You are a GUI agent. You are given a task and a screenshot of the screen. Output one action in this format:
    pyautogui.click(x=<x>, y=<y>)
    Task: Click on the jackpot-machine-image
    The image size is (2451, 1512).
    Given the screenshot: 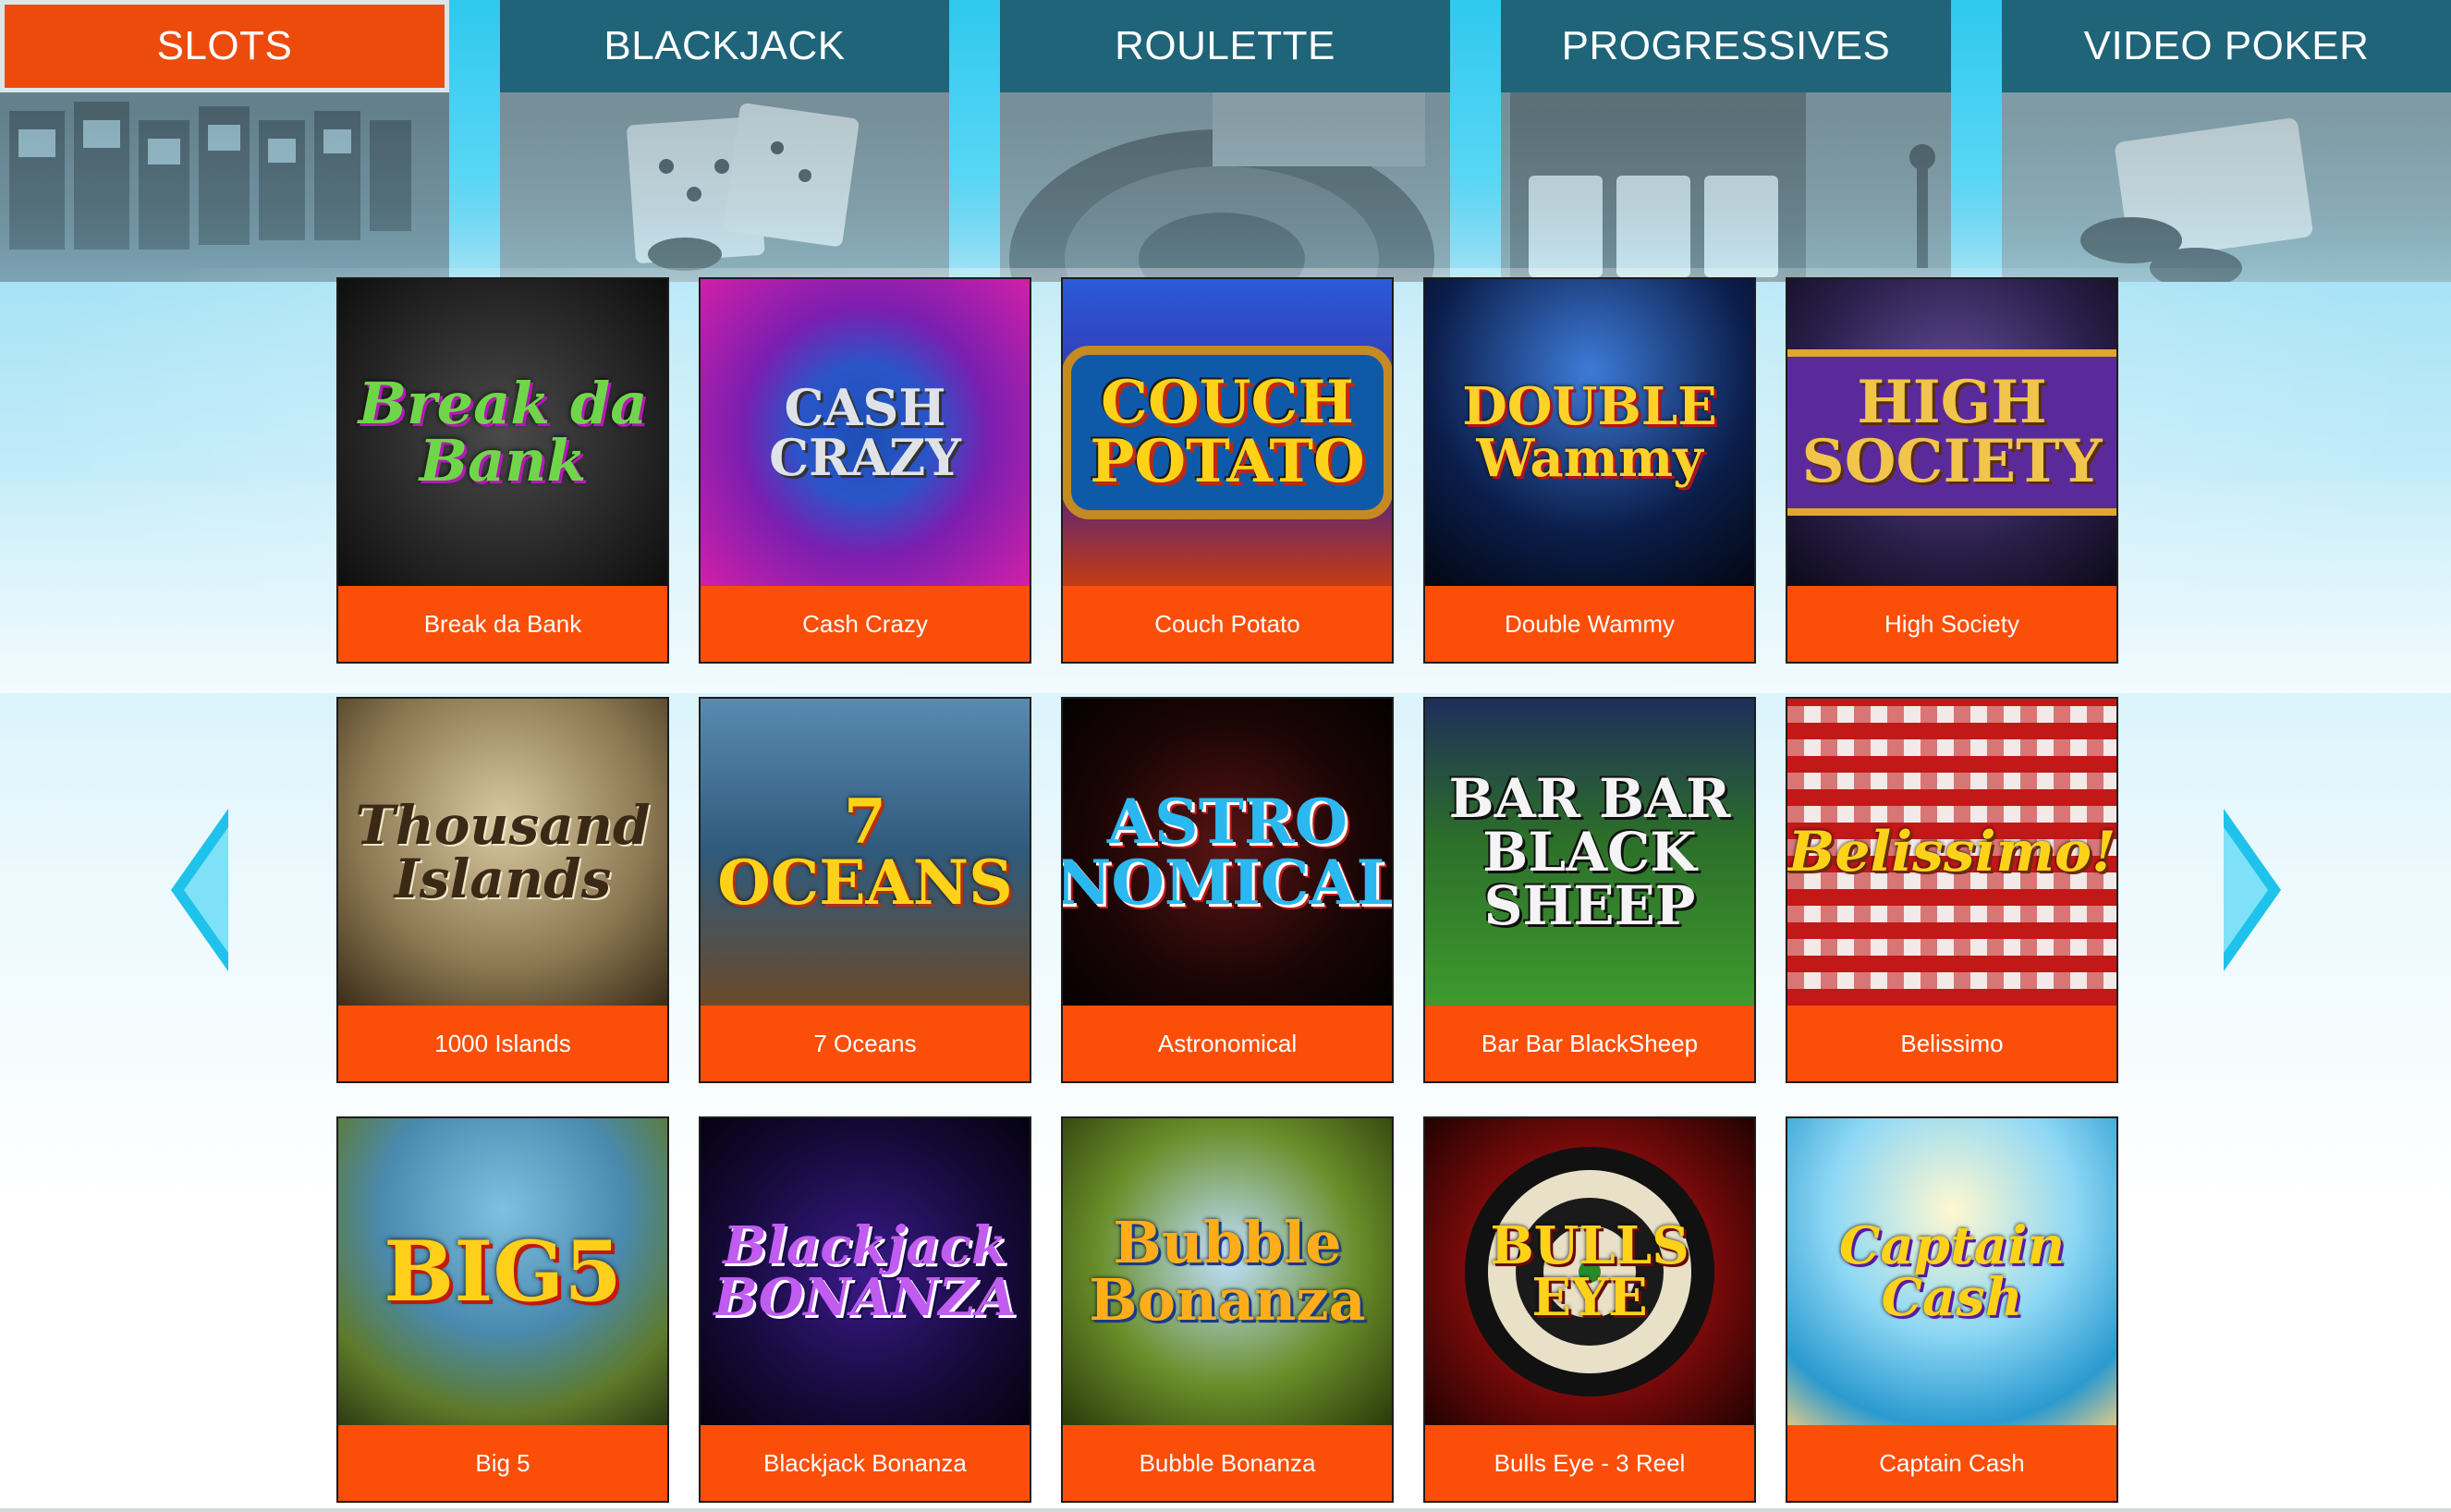 What is the action you would take?
    pyautogui.click(x=1726, y=187)
    